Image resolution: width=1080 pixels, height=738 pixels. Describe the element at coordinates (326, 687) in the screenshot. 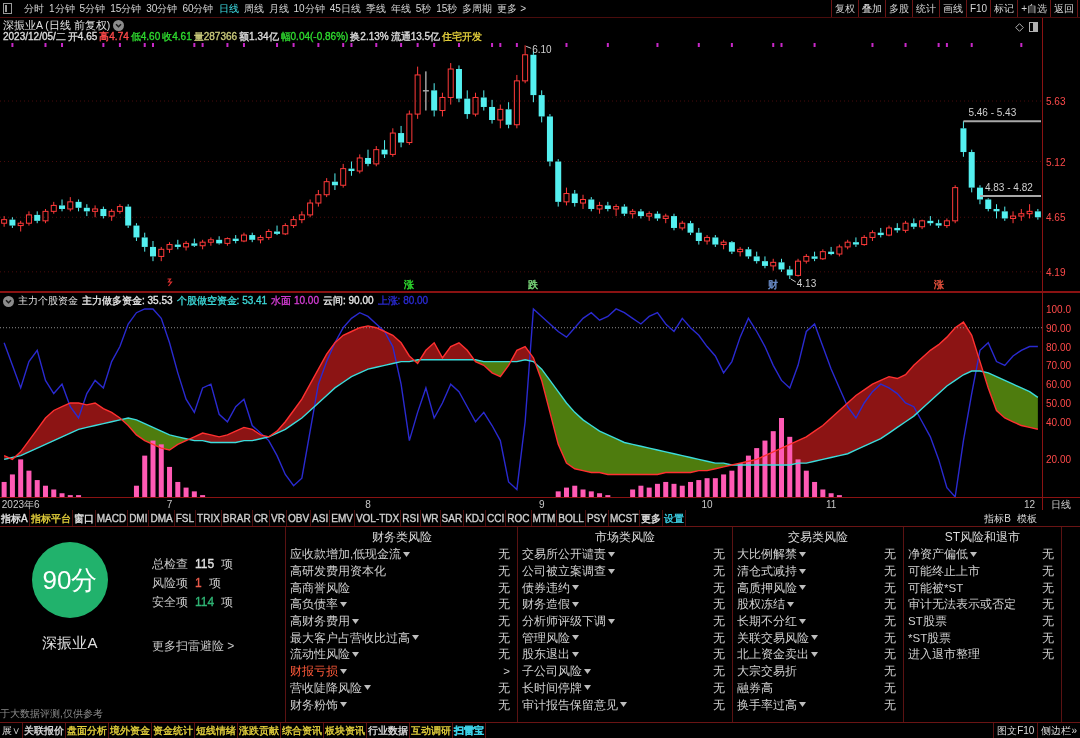

I see `risk-item: 营收陡降风险` at that location.